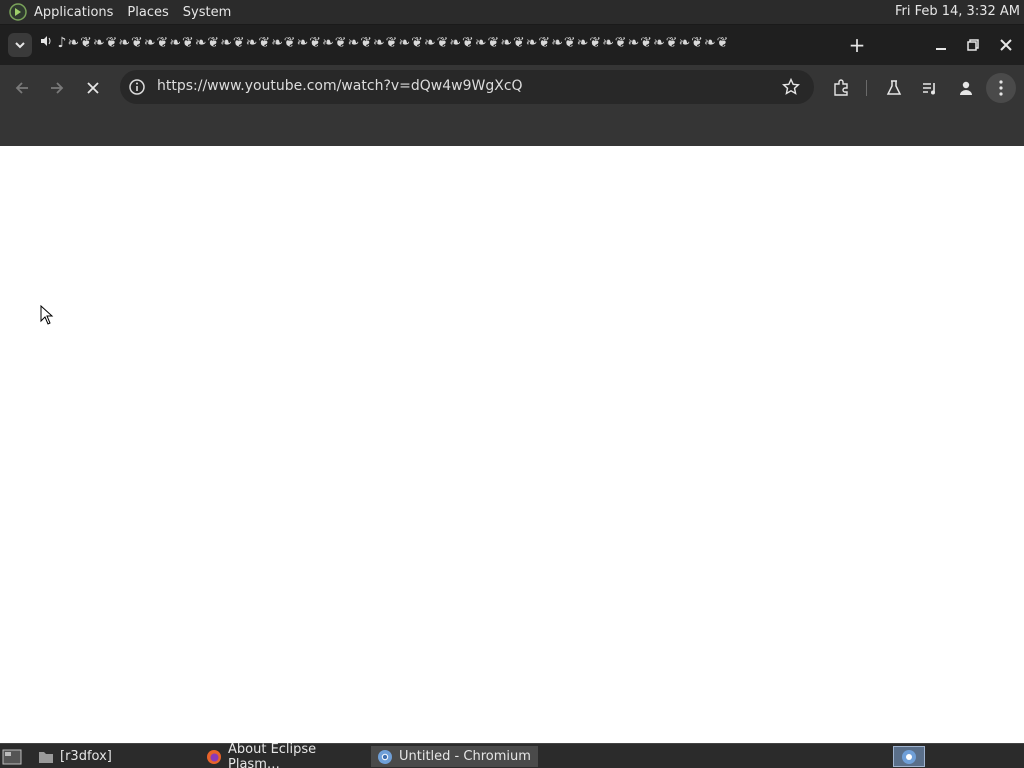  I want to click on flask-icon, so click(894, 87).